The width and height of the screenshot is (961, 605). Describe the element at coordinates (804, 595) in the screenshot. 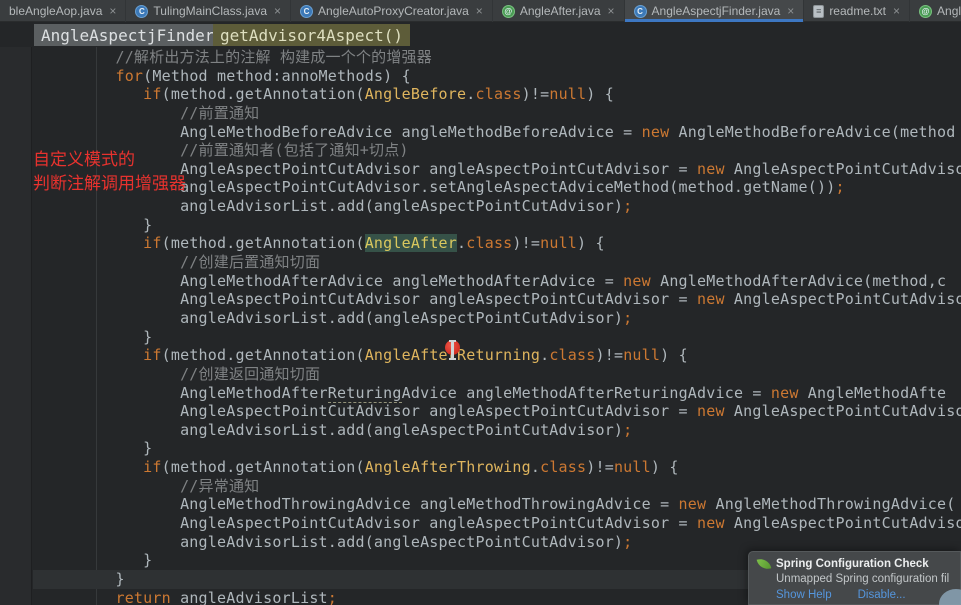

I see `notification-action-show-help: Show Help` at that location.